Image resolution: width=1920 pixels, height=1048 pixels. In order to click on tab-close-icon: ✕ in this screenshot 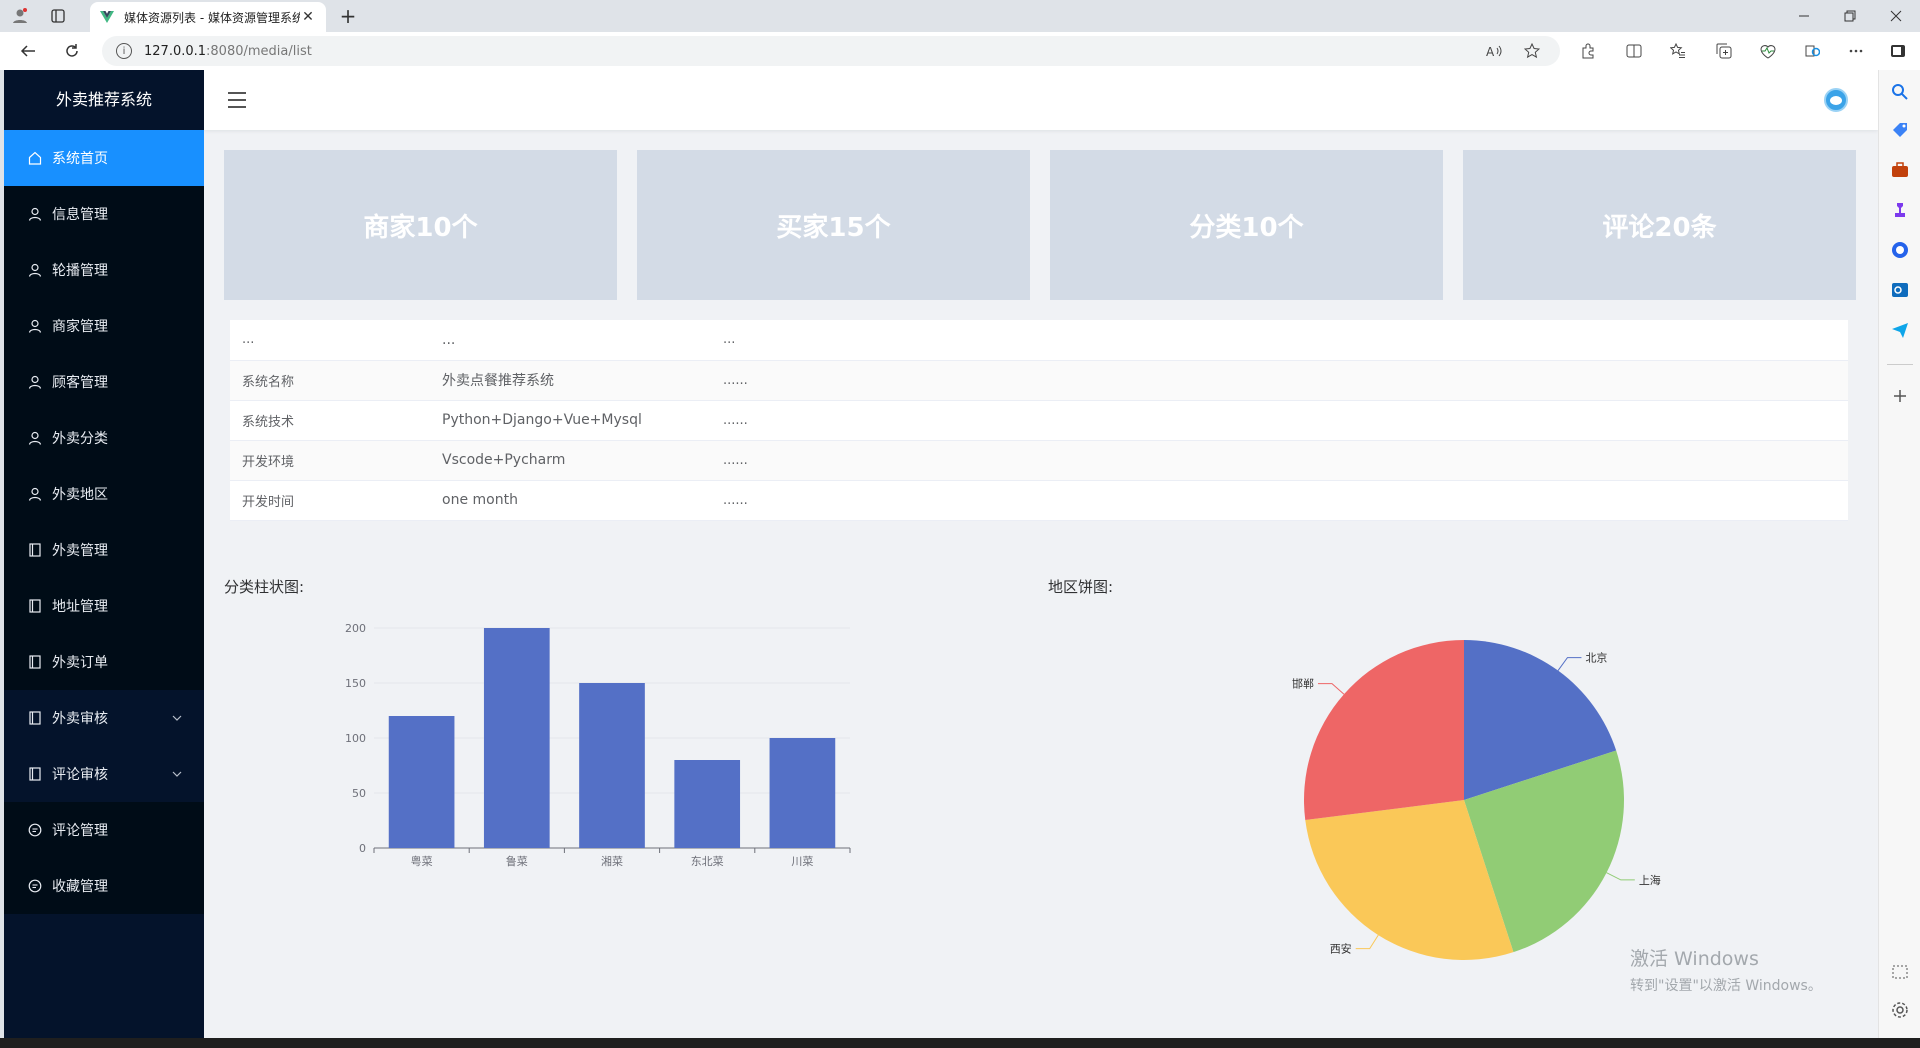, I will do `click(308, 17)`.